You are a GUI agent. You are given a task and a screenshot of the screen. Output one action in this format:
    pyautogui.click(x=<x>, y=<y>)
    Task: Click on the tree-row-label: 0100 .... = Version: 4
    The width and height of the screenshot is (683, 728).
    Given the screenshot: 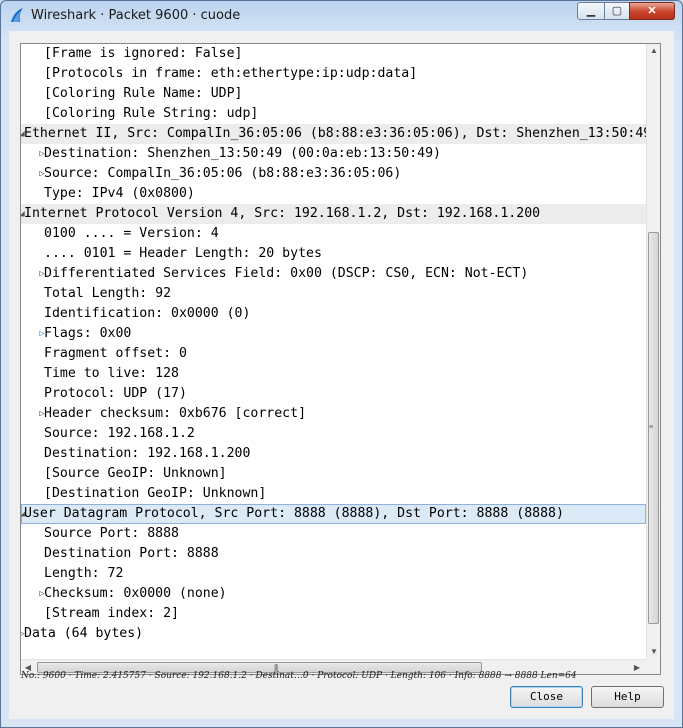 What is the action you would take?
    pyautogui.click(x=131, y=233)
    